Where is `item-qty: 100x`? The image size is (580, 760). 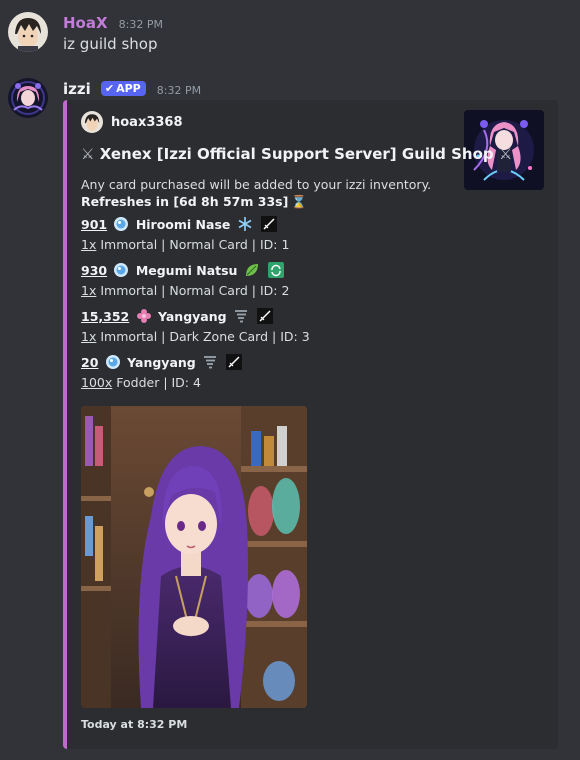 item-qty: 100x is located at coordinates (96, 382).